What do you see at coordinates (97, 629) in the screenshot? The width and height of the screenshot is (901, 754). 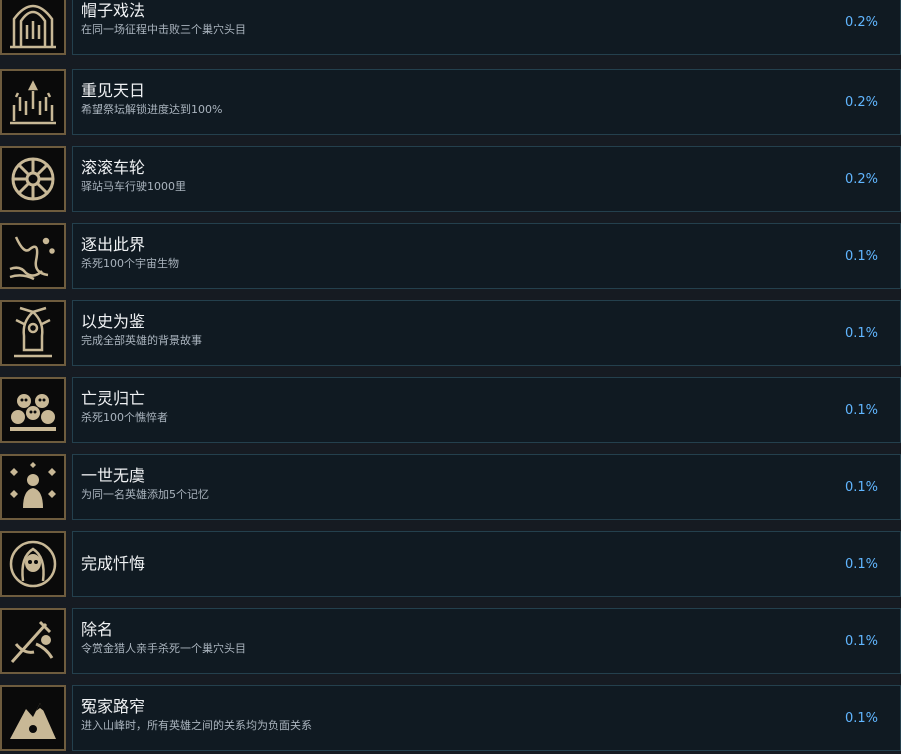 I see `achievement-title: 除名` at bounding box center [97, 629].